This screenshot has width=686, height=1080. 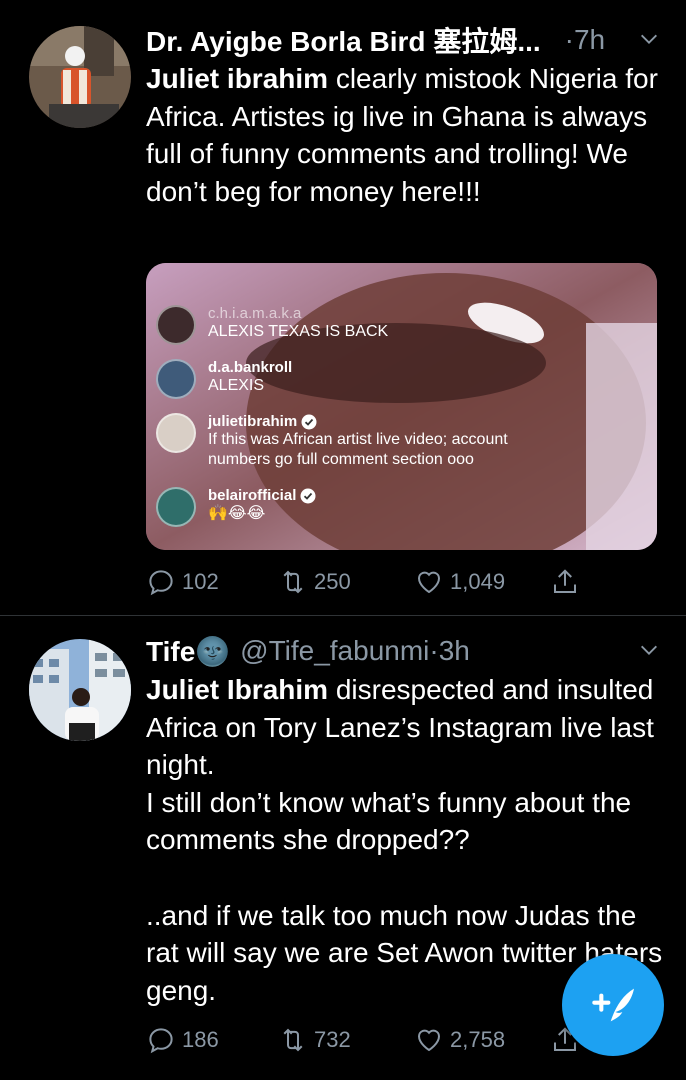 What do you see at coordinates (237, 513) in the screenshot?
I see `comment-text: 🙌😂😂` at bounding box center [237, 513].